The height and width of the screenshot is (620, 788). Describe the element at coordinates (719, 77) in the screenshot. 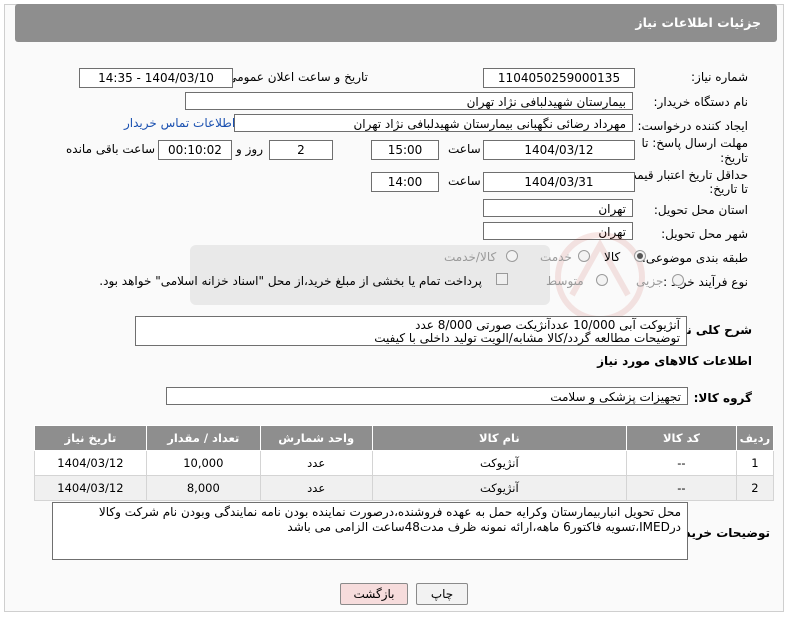

I see `need-number-label: شماره نیاز:` at that location.